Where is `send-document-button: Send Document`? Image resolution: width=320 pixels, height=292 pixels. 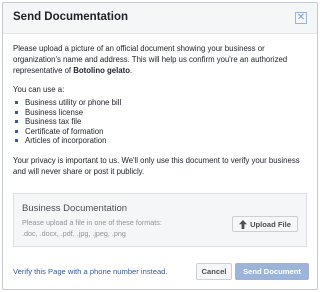
send-document-button: Send Document is located at coordinates (272, 271).